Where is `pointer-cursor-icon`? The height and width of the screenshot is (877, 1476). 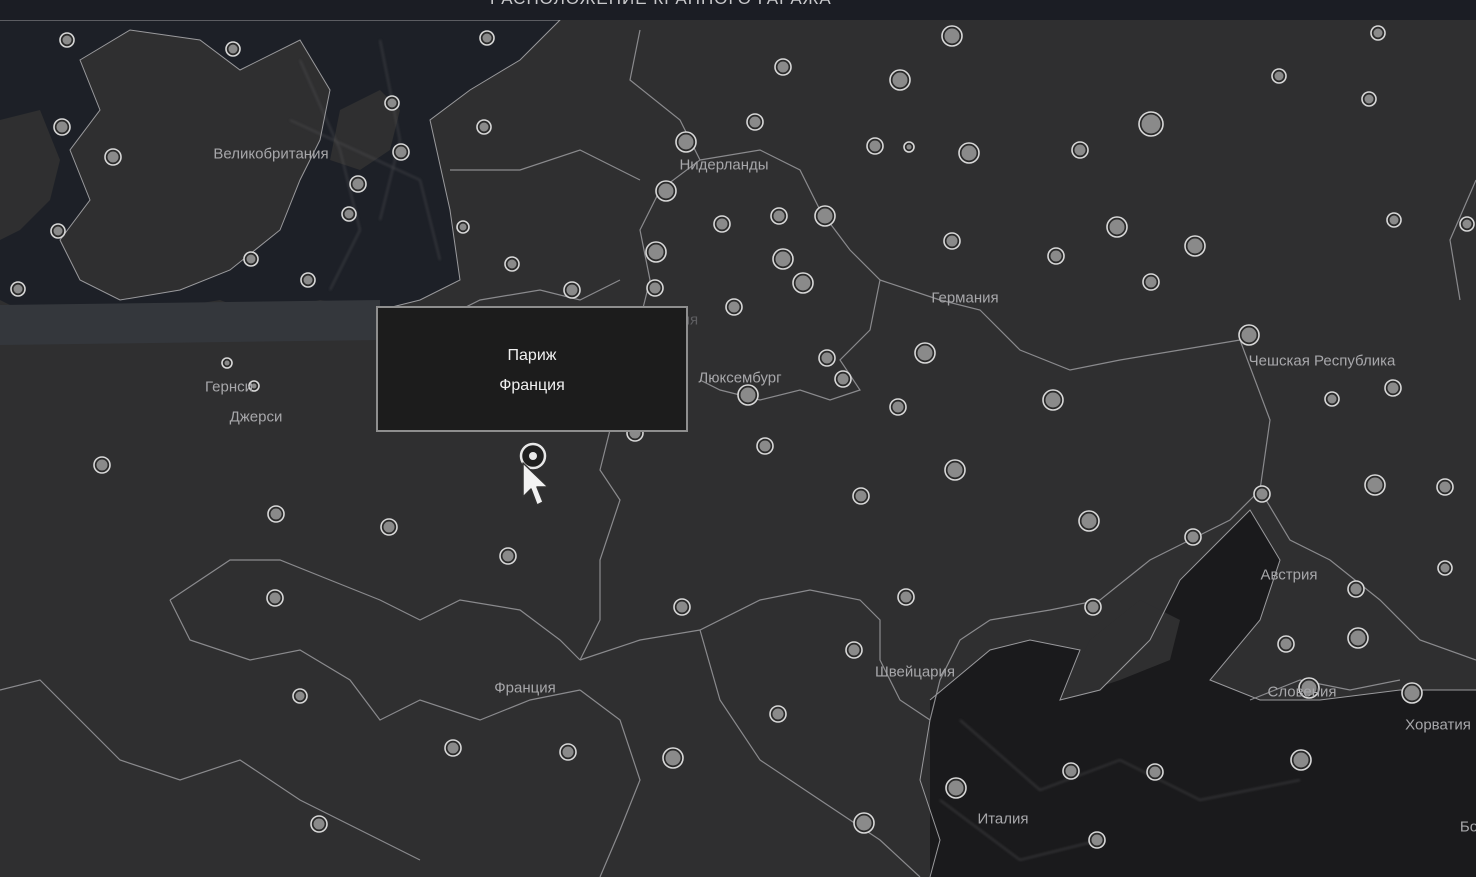
pointer-cursor-icon is located at coordinates (535, 484).